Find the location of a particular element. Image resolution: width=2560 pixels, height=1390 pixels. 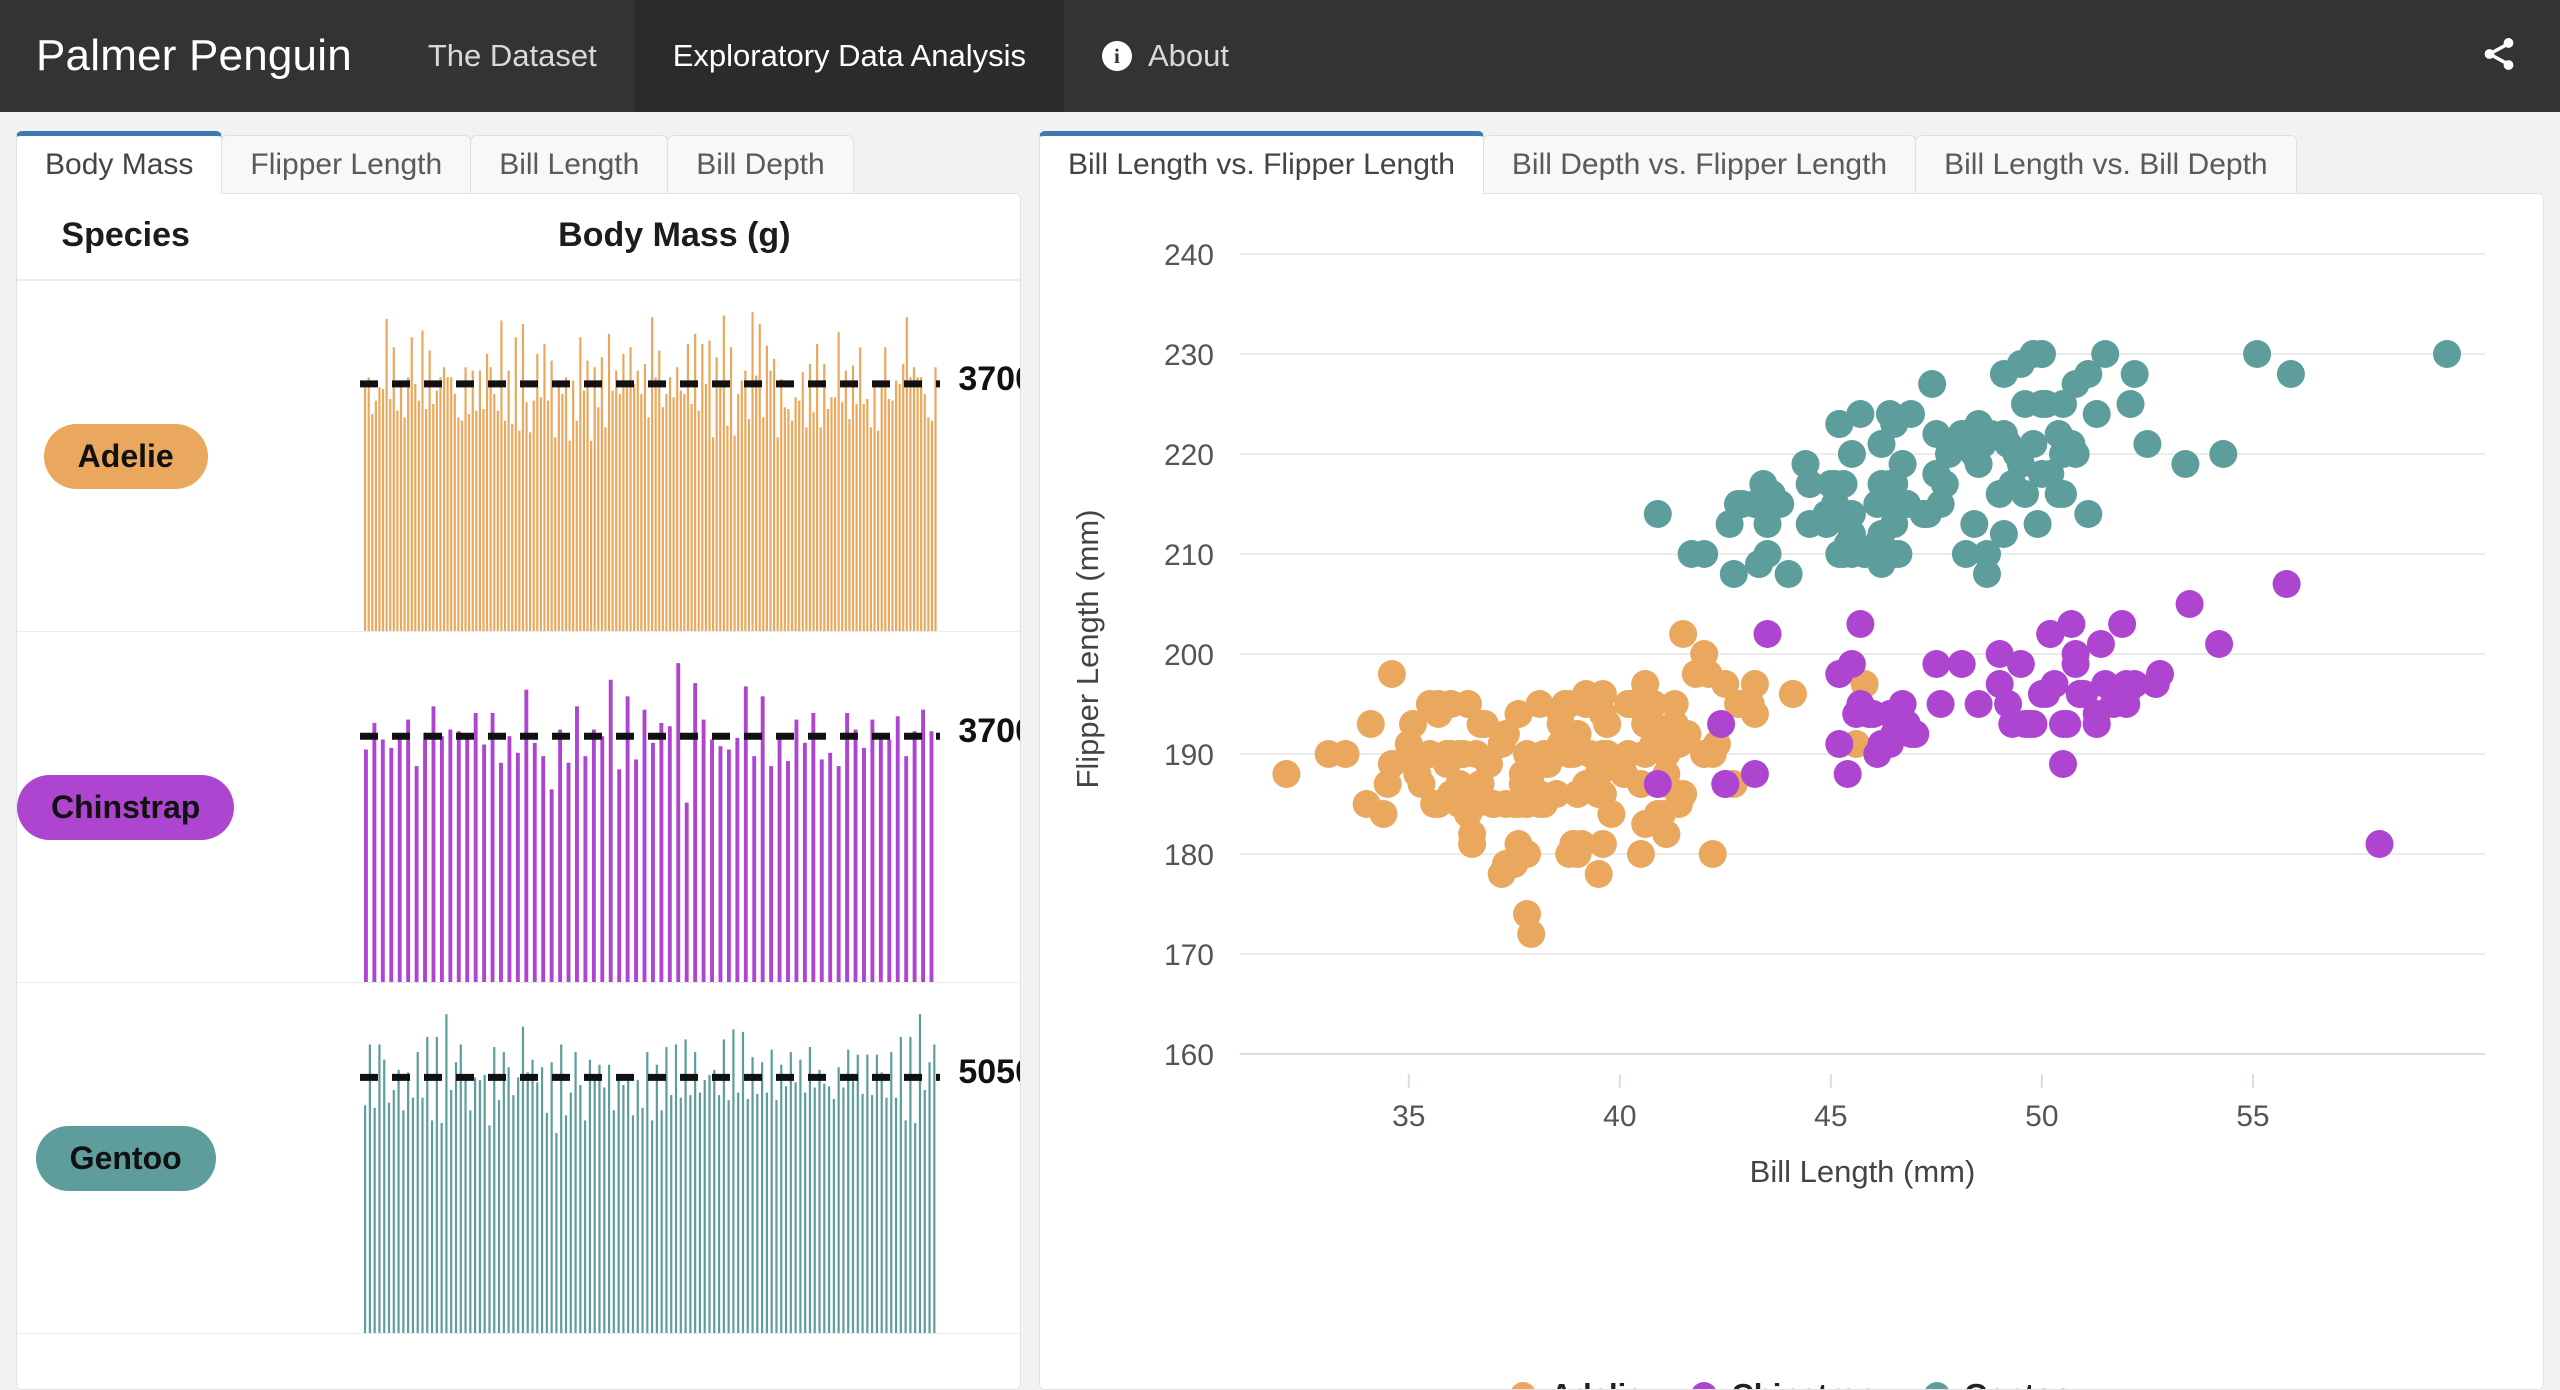

series-adelie is located at coordinates (1580, 784).